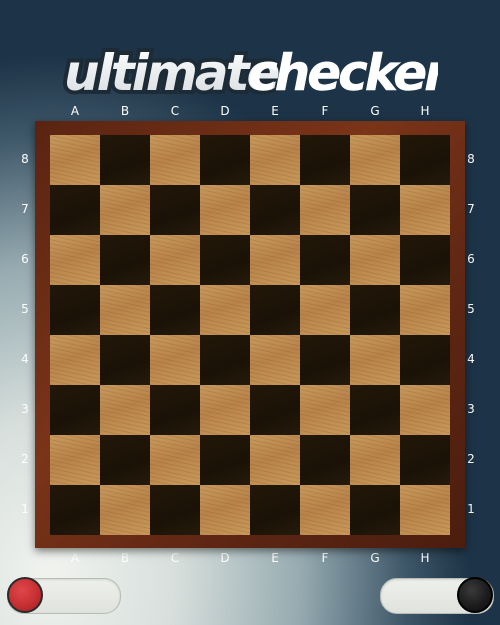 The height and width of the screenshot is (625, 500). Describe the element at coordinates (25, 309) in the screenshot. I see `row-label-5: 5` at that location.